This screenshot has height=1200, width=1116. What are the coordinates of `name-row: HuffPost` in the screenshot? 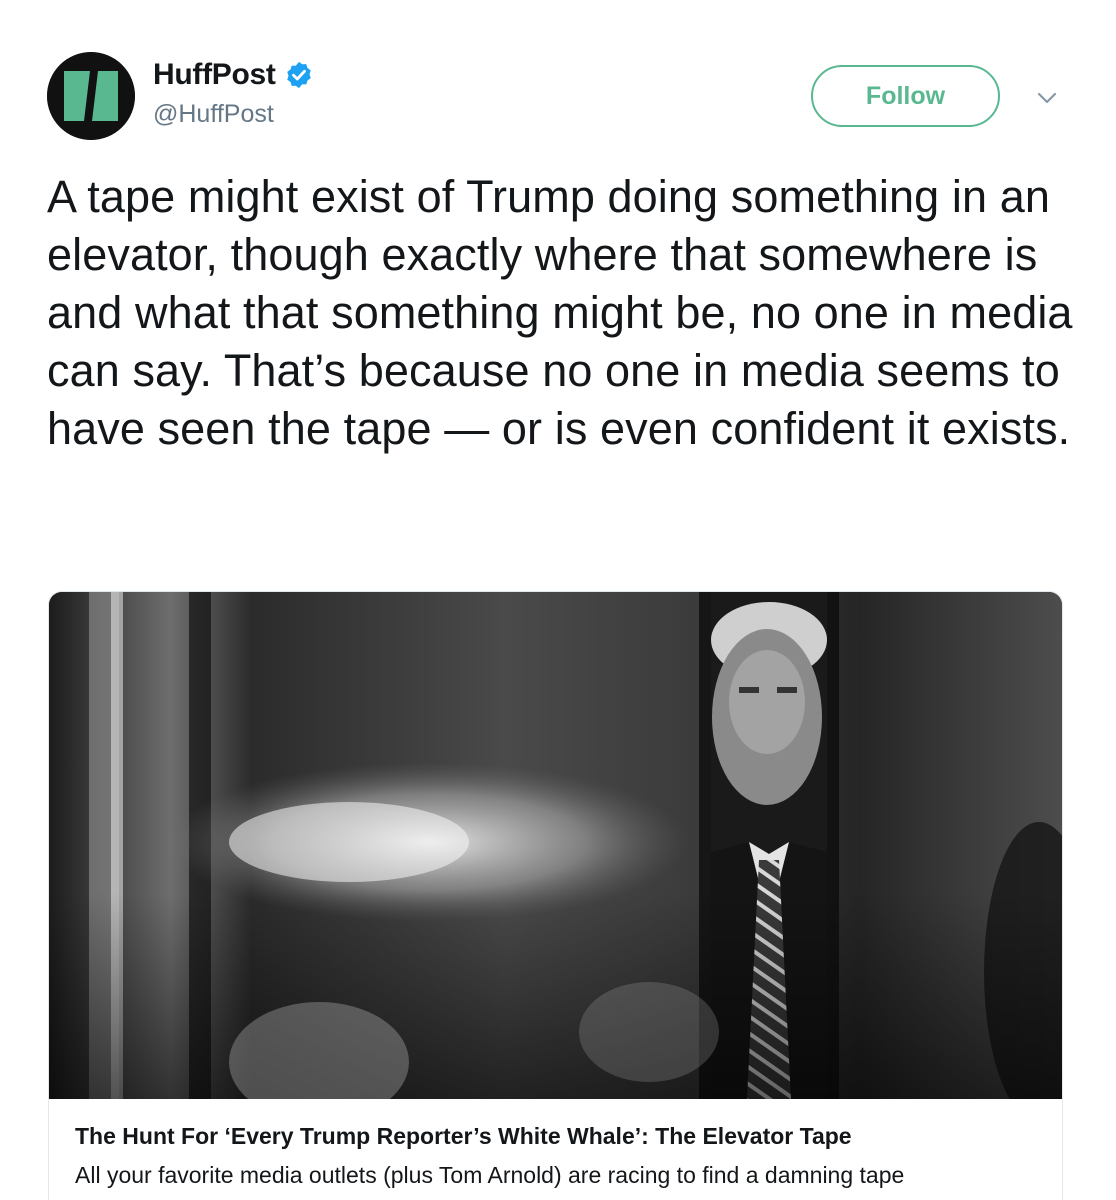 It's located at (233, 75).